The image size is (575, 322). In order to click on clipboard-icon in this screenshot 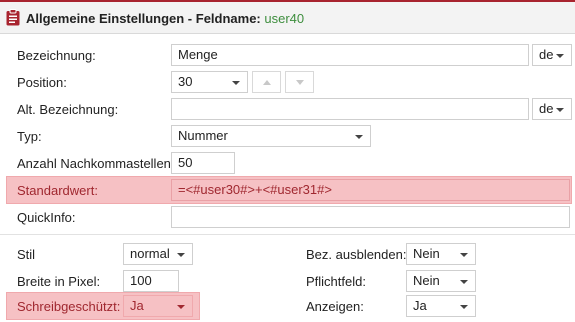, I will do `click(13, 17)`.